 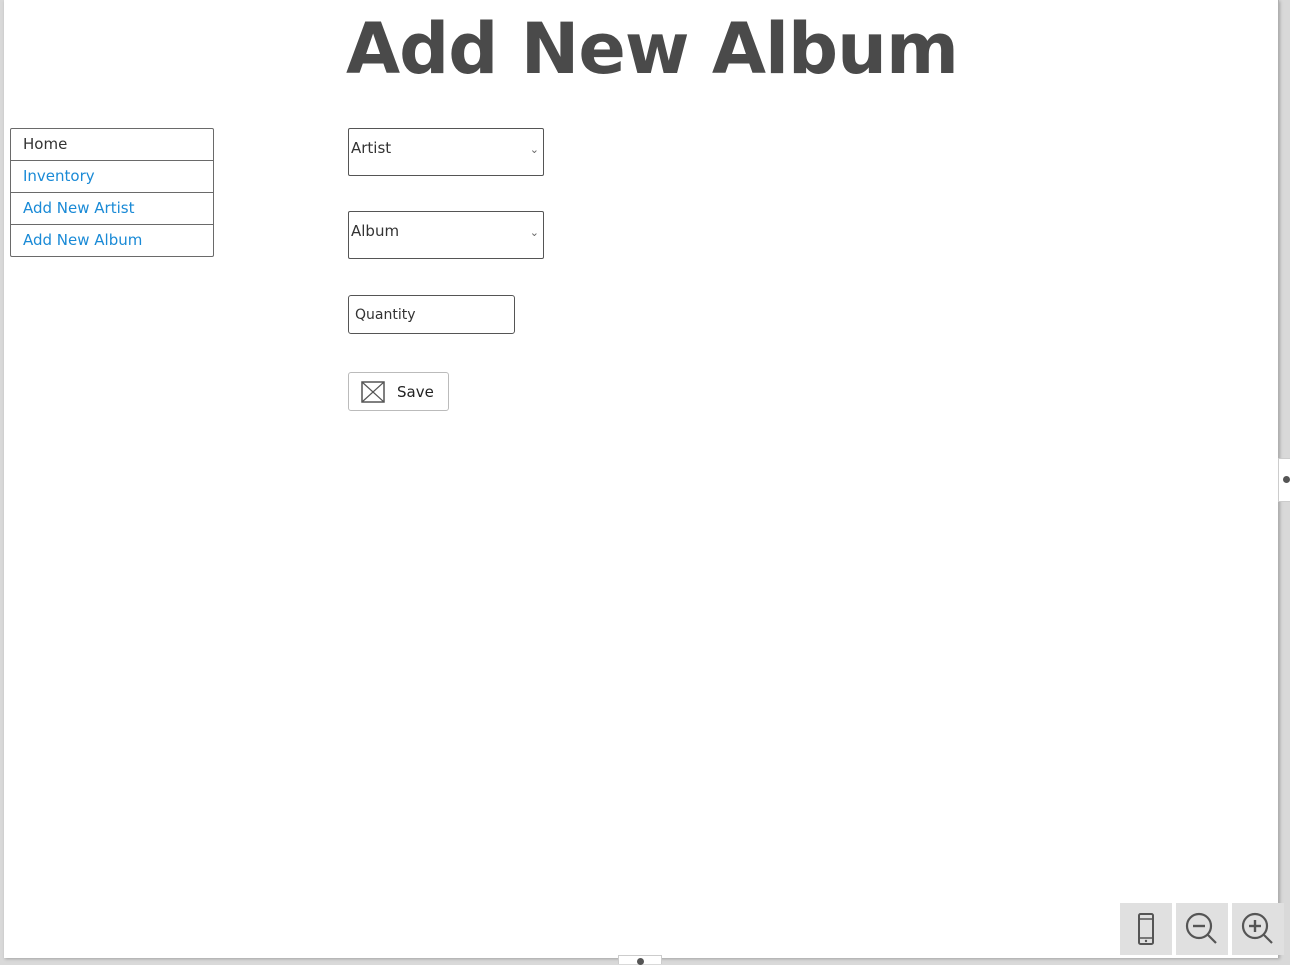 I want to click on nav-item-add-new-album: Add New Album, so click(x=112, y=240).